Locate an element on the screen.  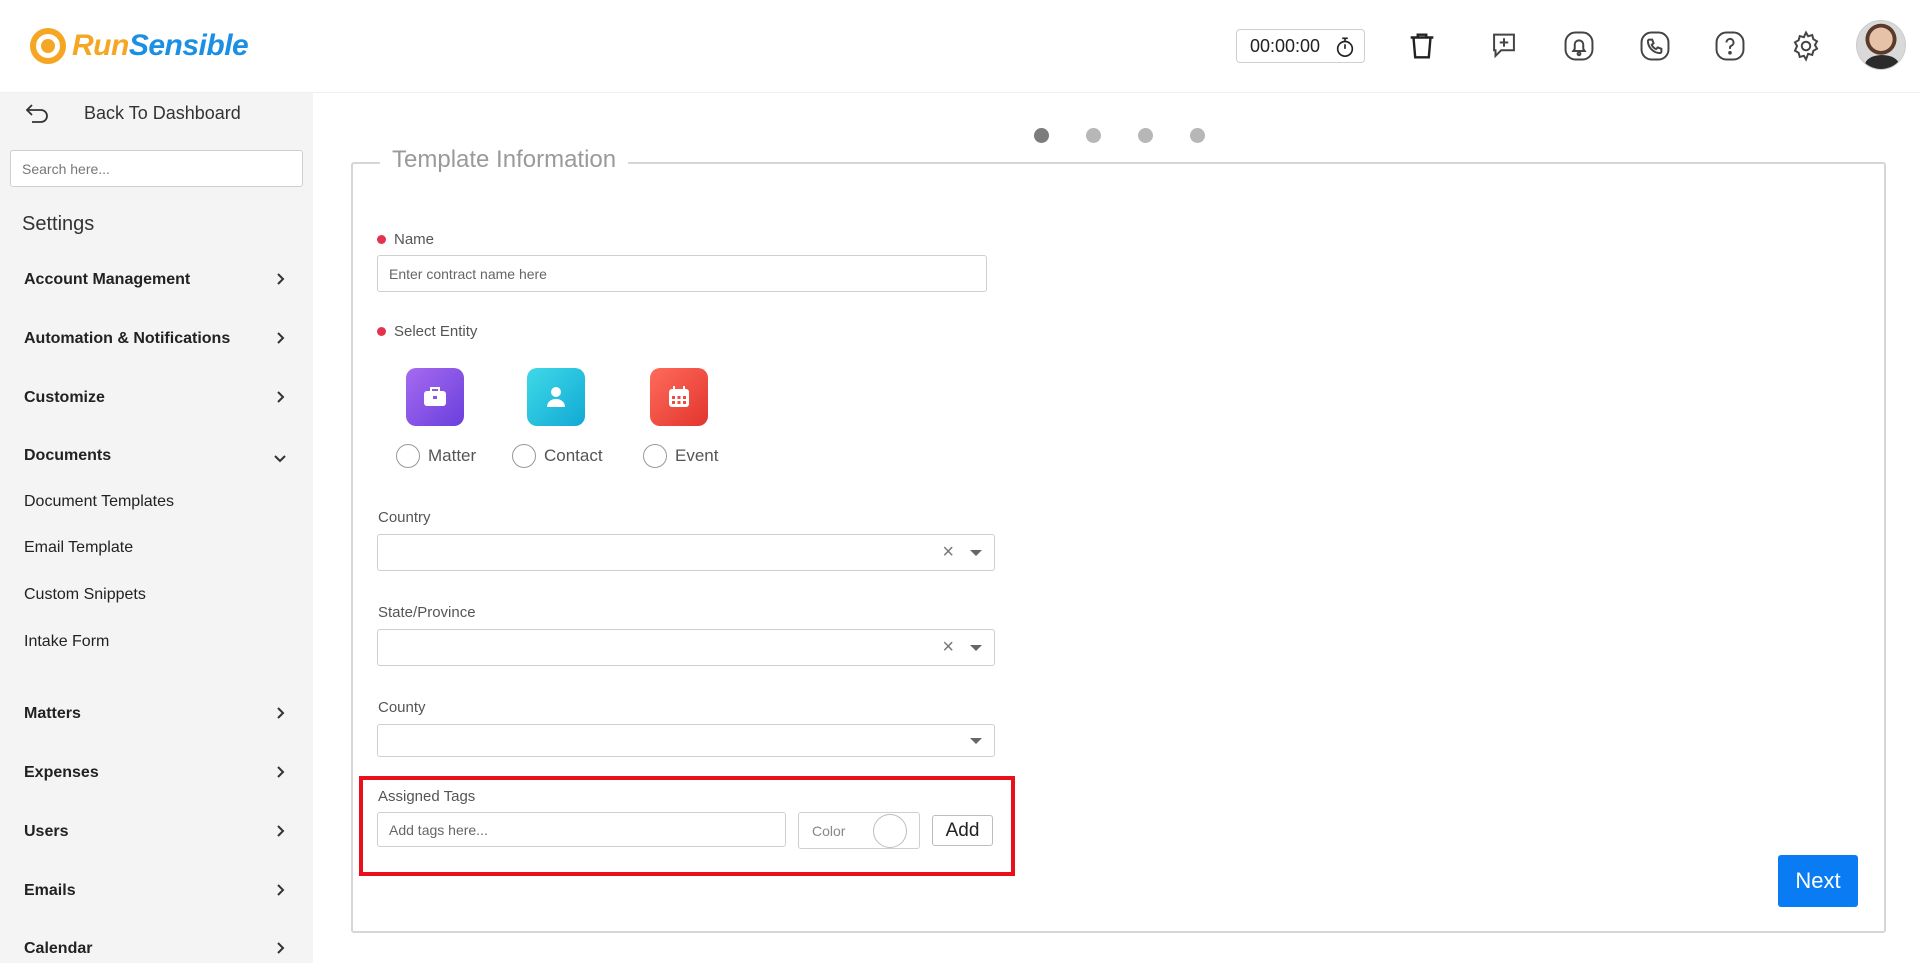
name-label: Name is located at coordinates (406, 239).